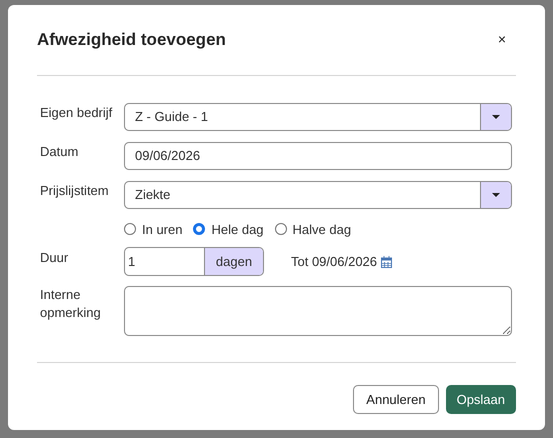 The width and height of the screenshot is (553, 438). What do you see at coordinates (77, 113) in the screenshot?
I see `field-label: Eigen bedrijf` at bounding box center [77, 113].